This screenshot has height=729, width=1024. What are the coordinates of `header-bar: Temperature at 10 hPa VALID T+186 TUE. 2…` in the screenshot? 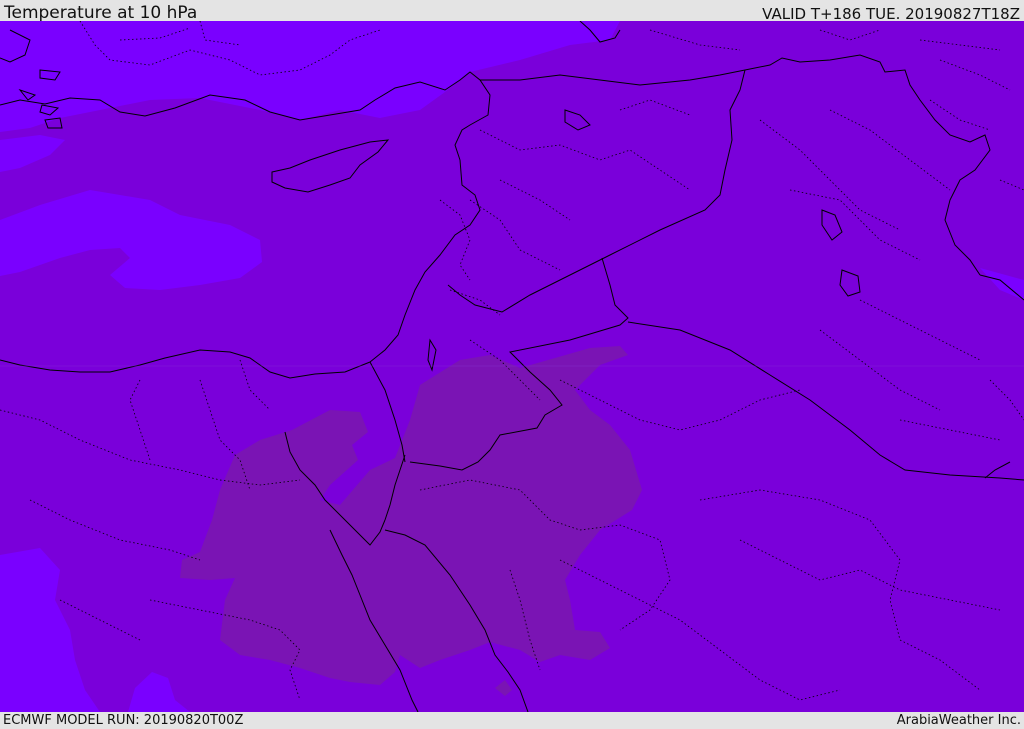 It's located at (512, 11).